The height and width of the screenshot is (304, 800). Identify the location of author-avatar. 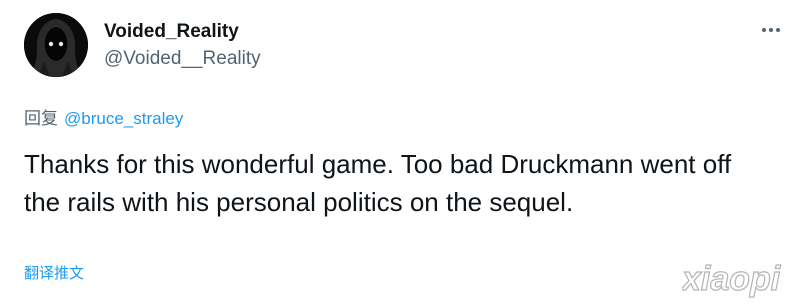
(56, 45).